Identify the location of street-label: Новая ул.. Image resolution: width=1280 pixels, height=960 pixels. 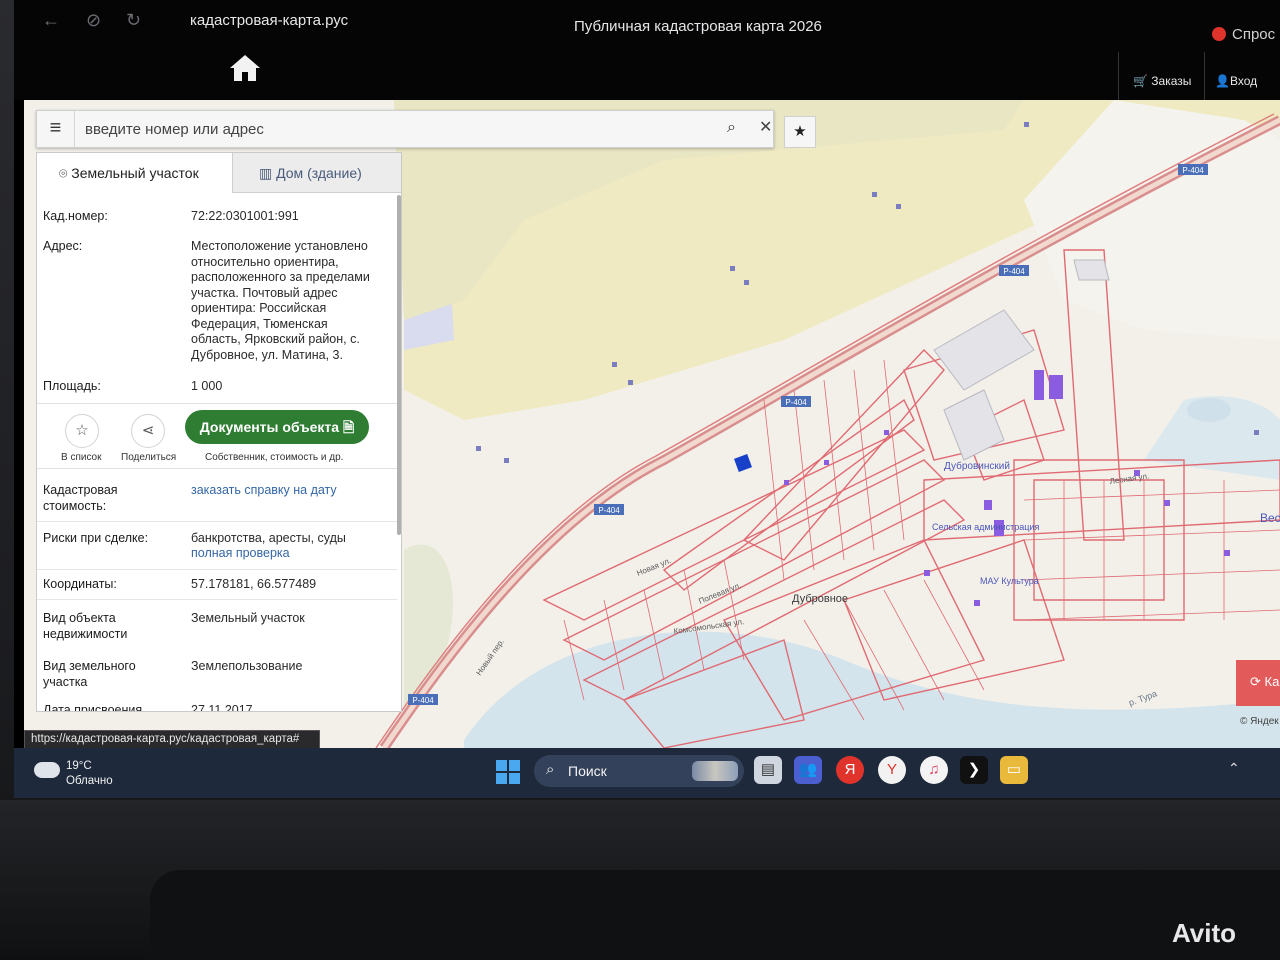
(653, 567).